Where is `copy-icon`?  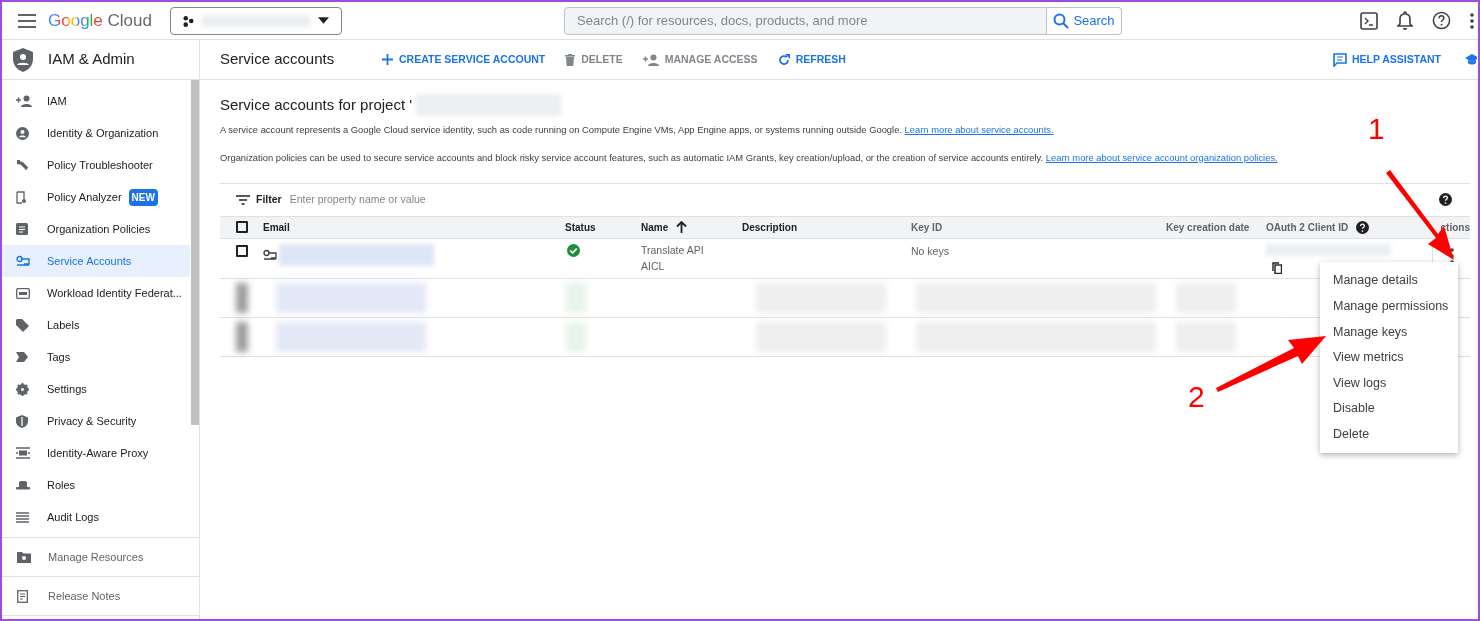
copy-icon is located at coordinates (1277, 267).